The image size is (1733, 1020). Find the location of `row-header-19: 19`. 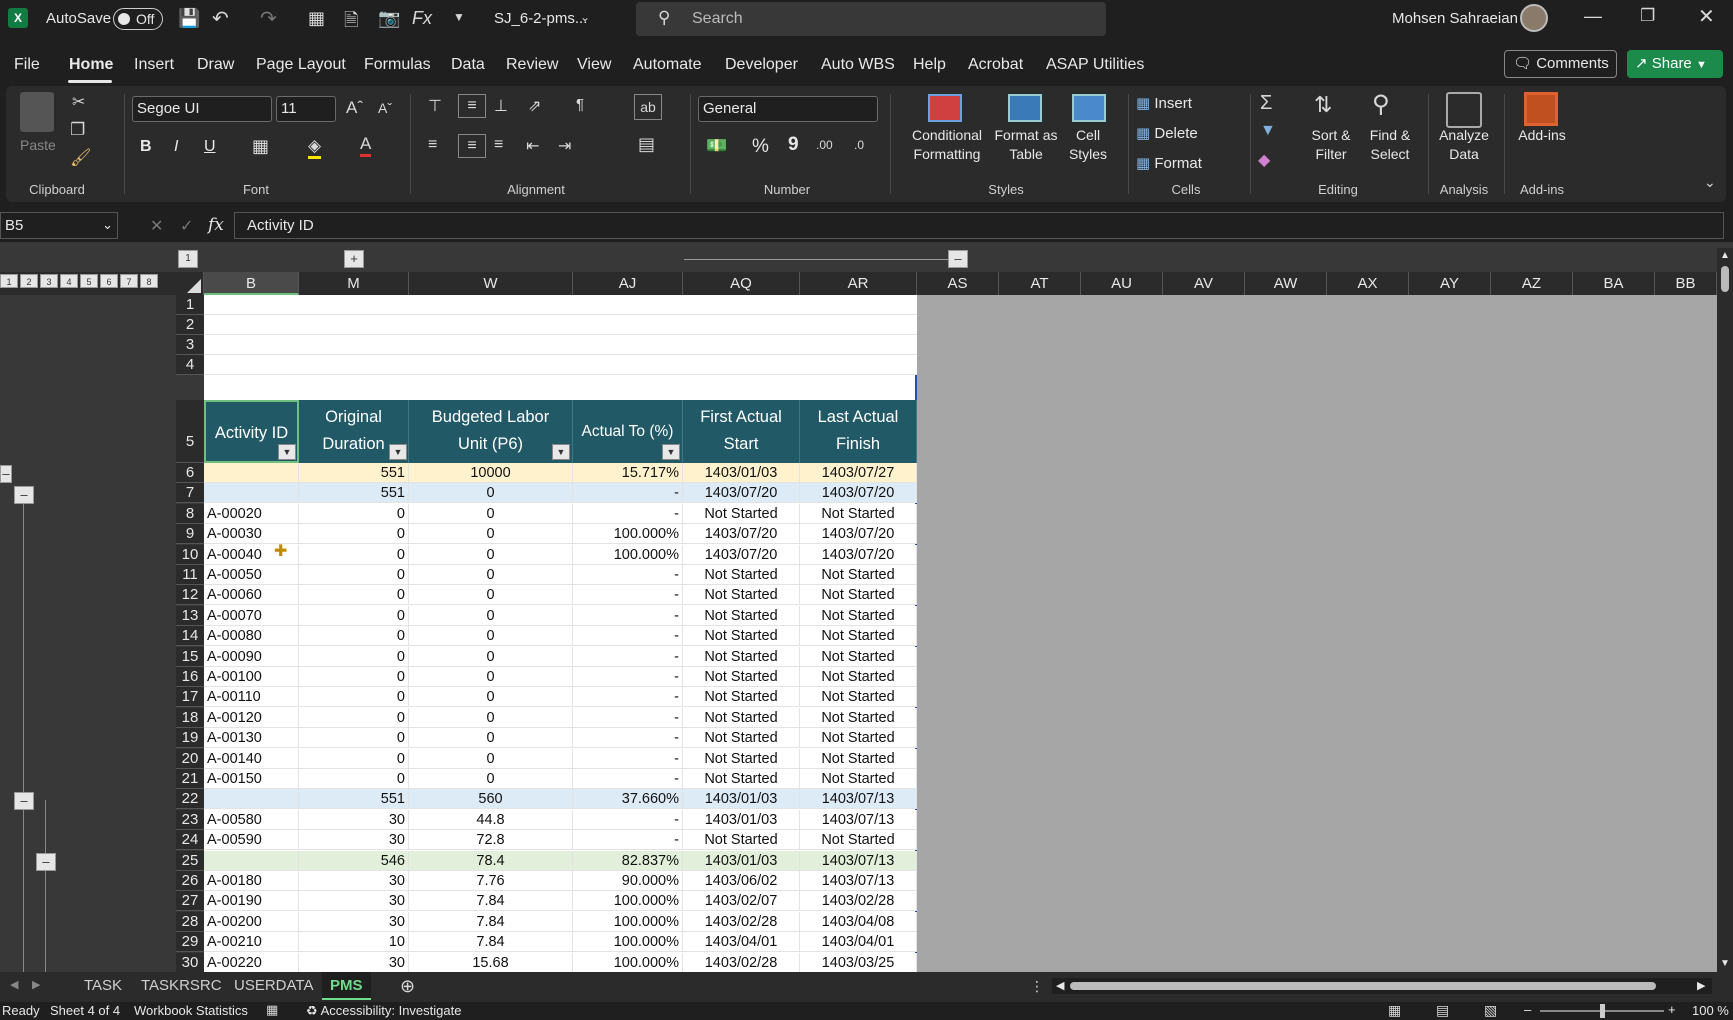

row-header-19: 19 is located at coordinates (190, 738).